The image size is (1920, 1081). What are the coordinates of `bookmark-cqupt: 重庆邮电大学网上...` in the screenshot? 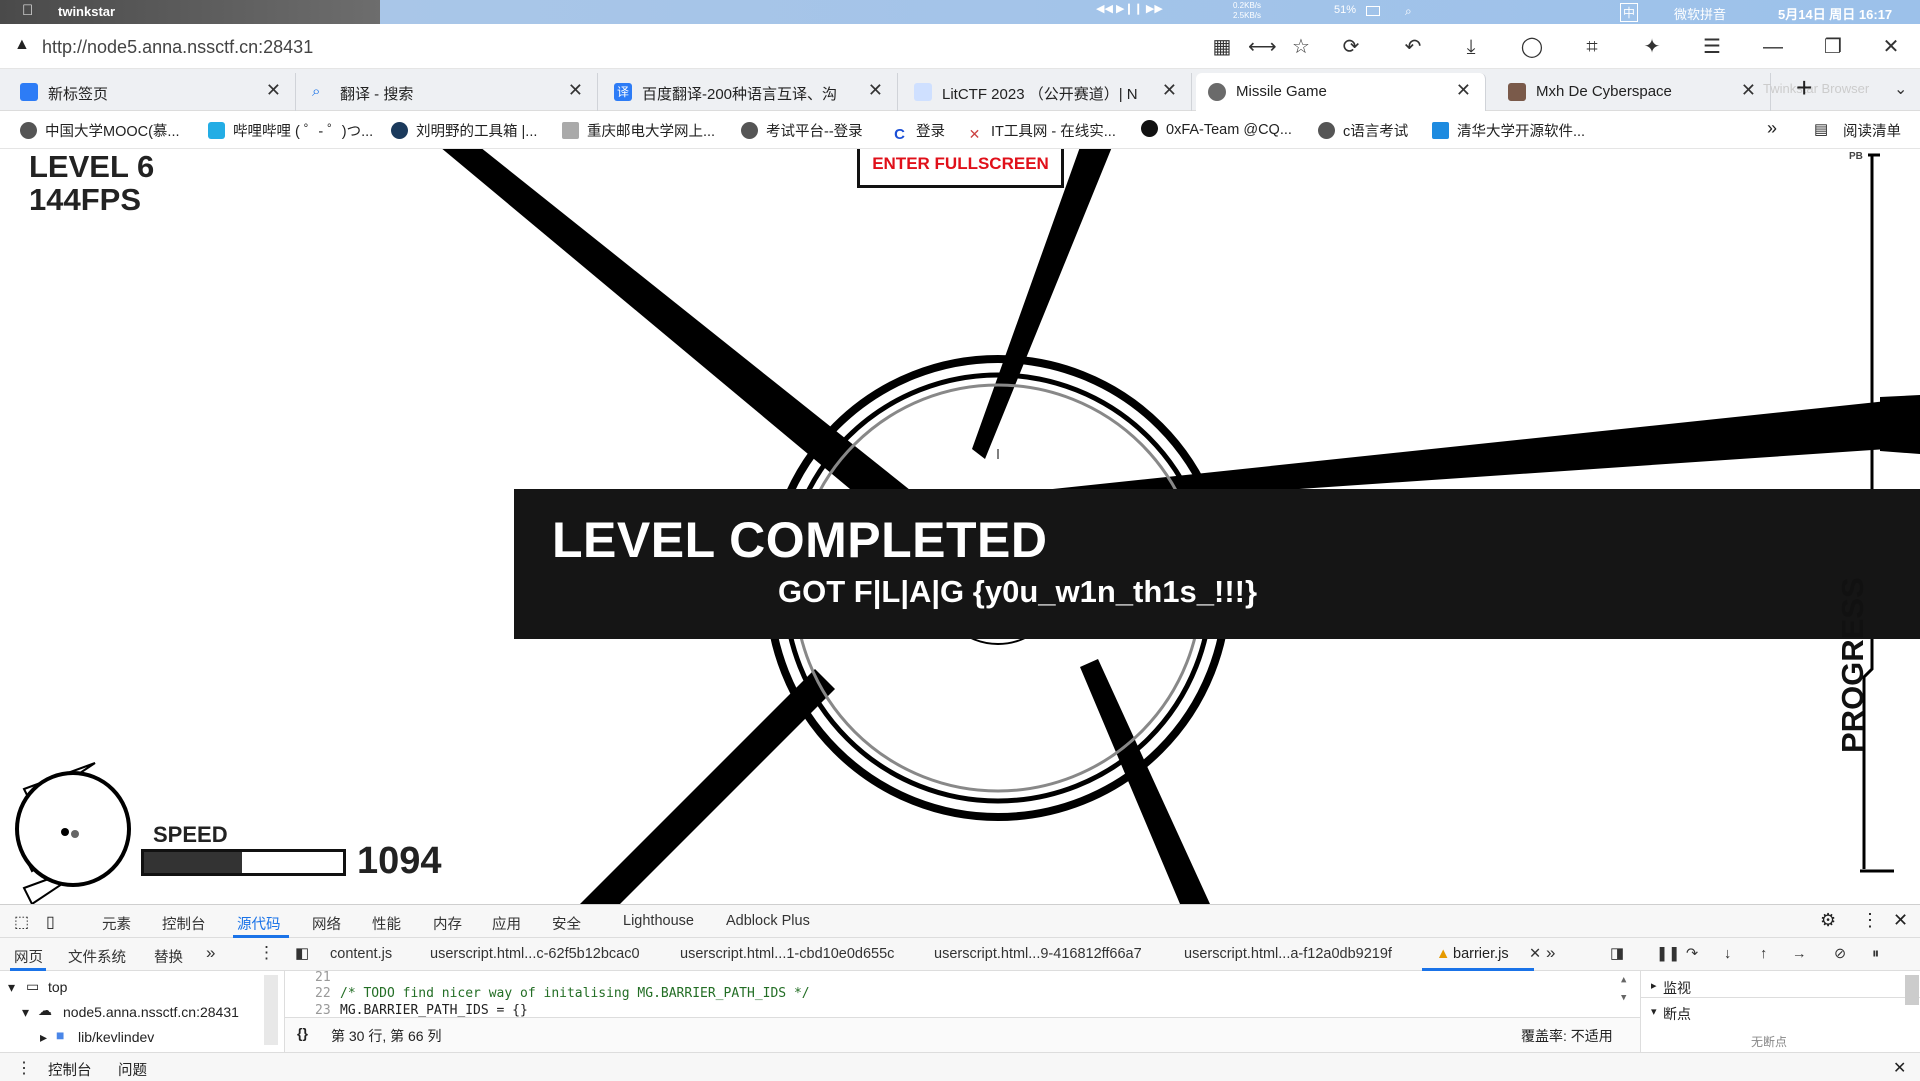 It's located at (638, 130).